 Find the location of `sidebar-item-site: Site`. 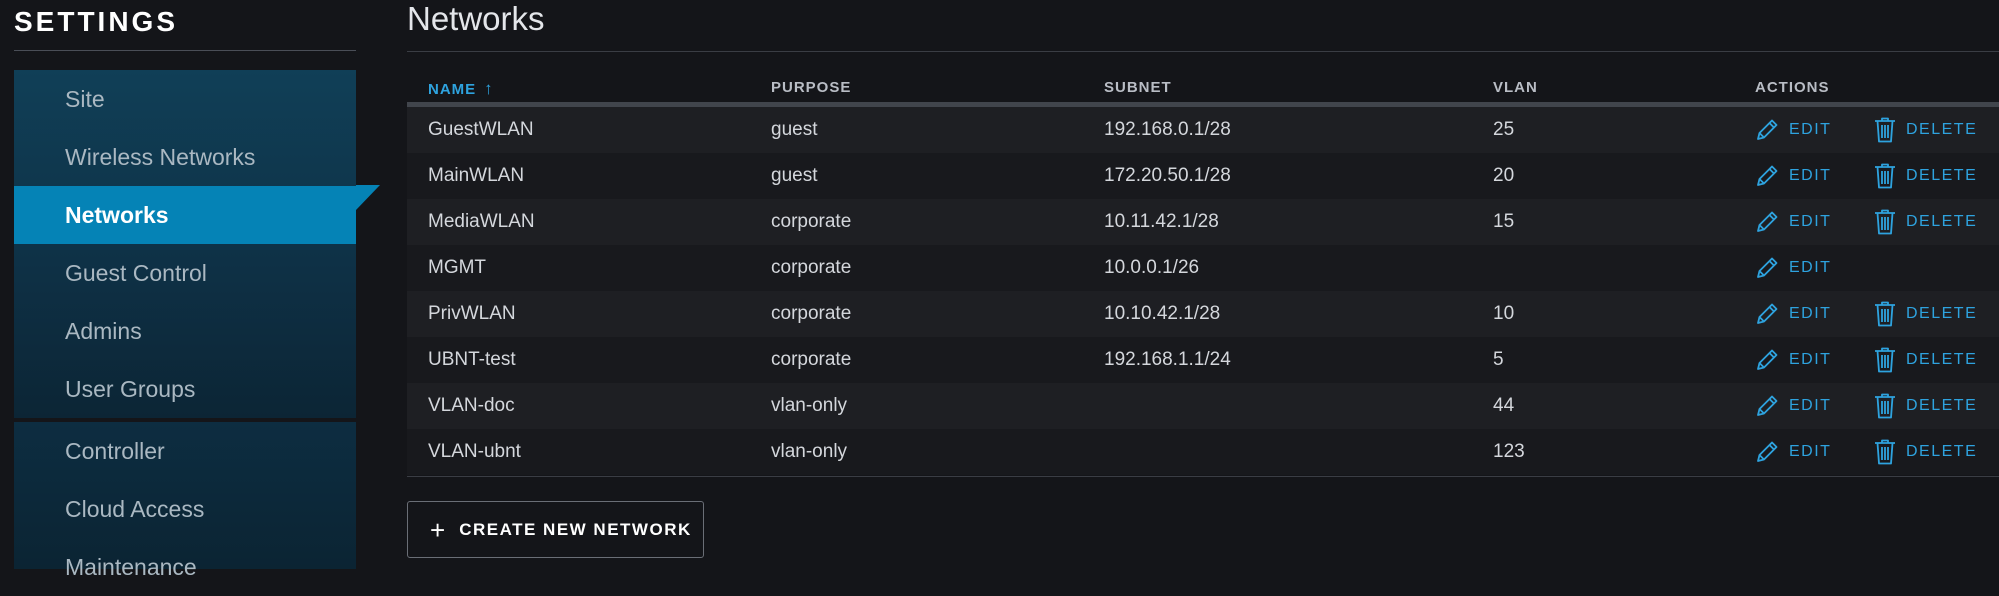

sidebar-item-site: Site is located at coordinates (185, 99).